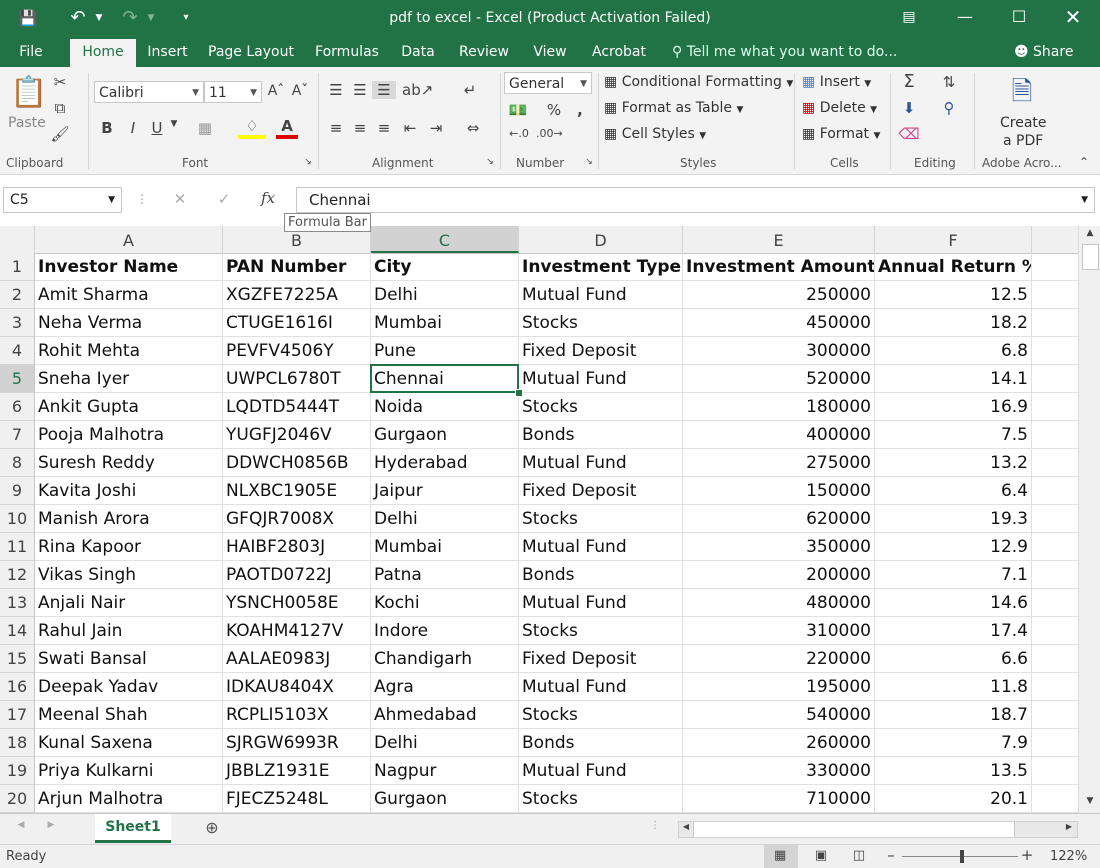  What do you see at coordinates (953, 519) in the screenshot?
I see `table-cell: 19.3` at bounding box center [953, 519].